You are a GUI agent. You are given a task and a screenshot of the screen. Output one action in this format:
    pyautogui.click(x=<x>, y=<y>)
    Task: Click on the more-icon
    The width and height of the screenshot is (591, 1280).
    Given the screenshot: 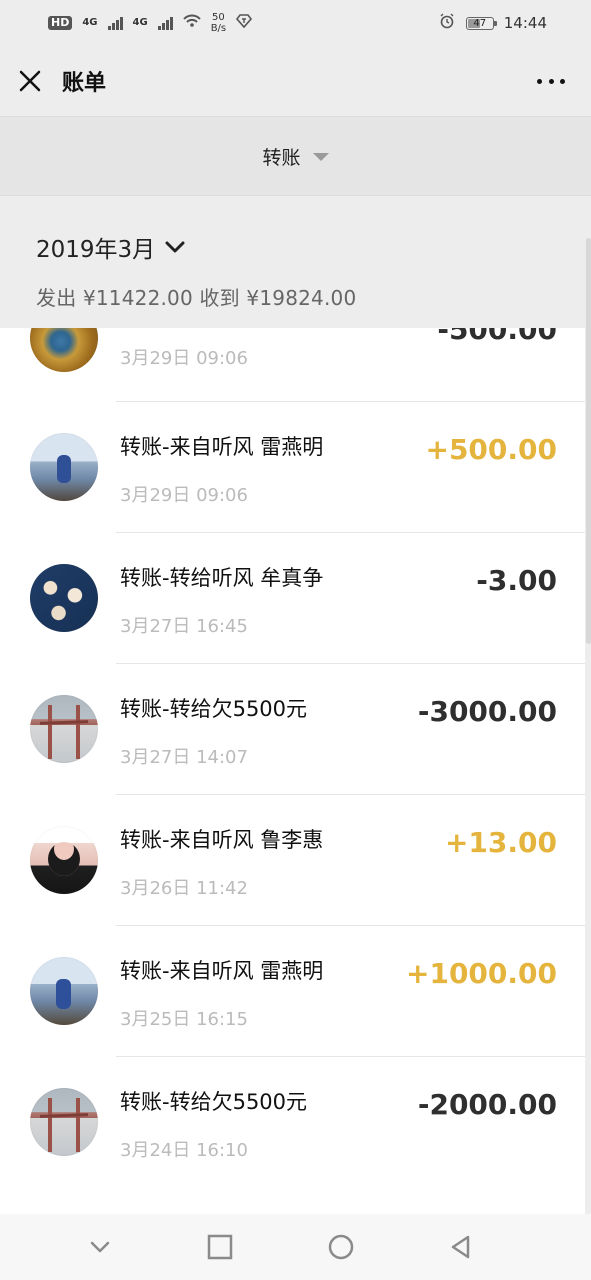 What is the action you would take?
    pyautogui.click(x=551, y=81)
    